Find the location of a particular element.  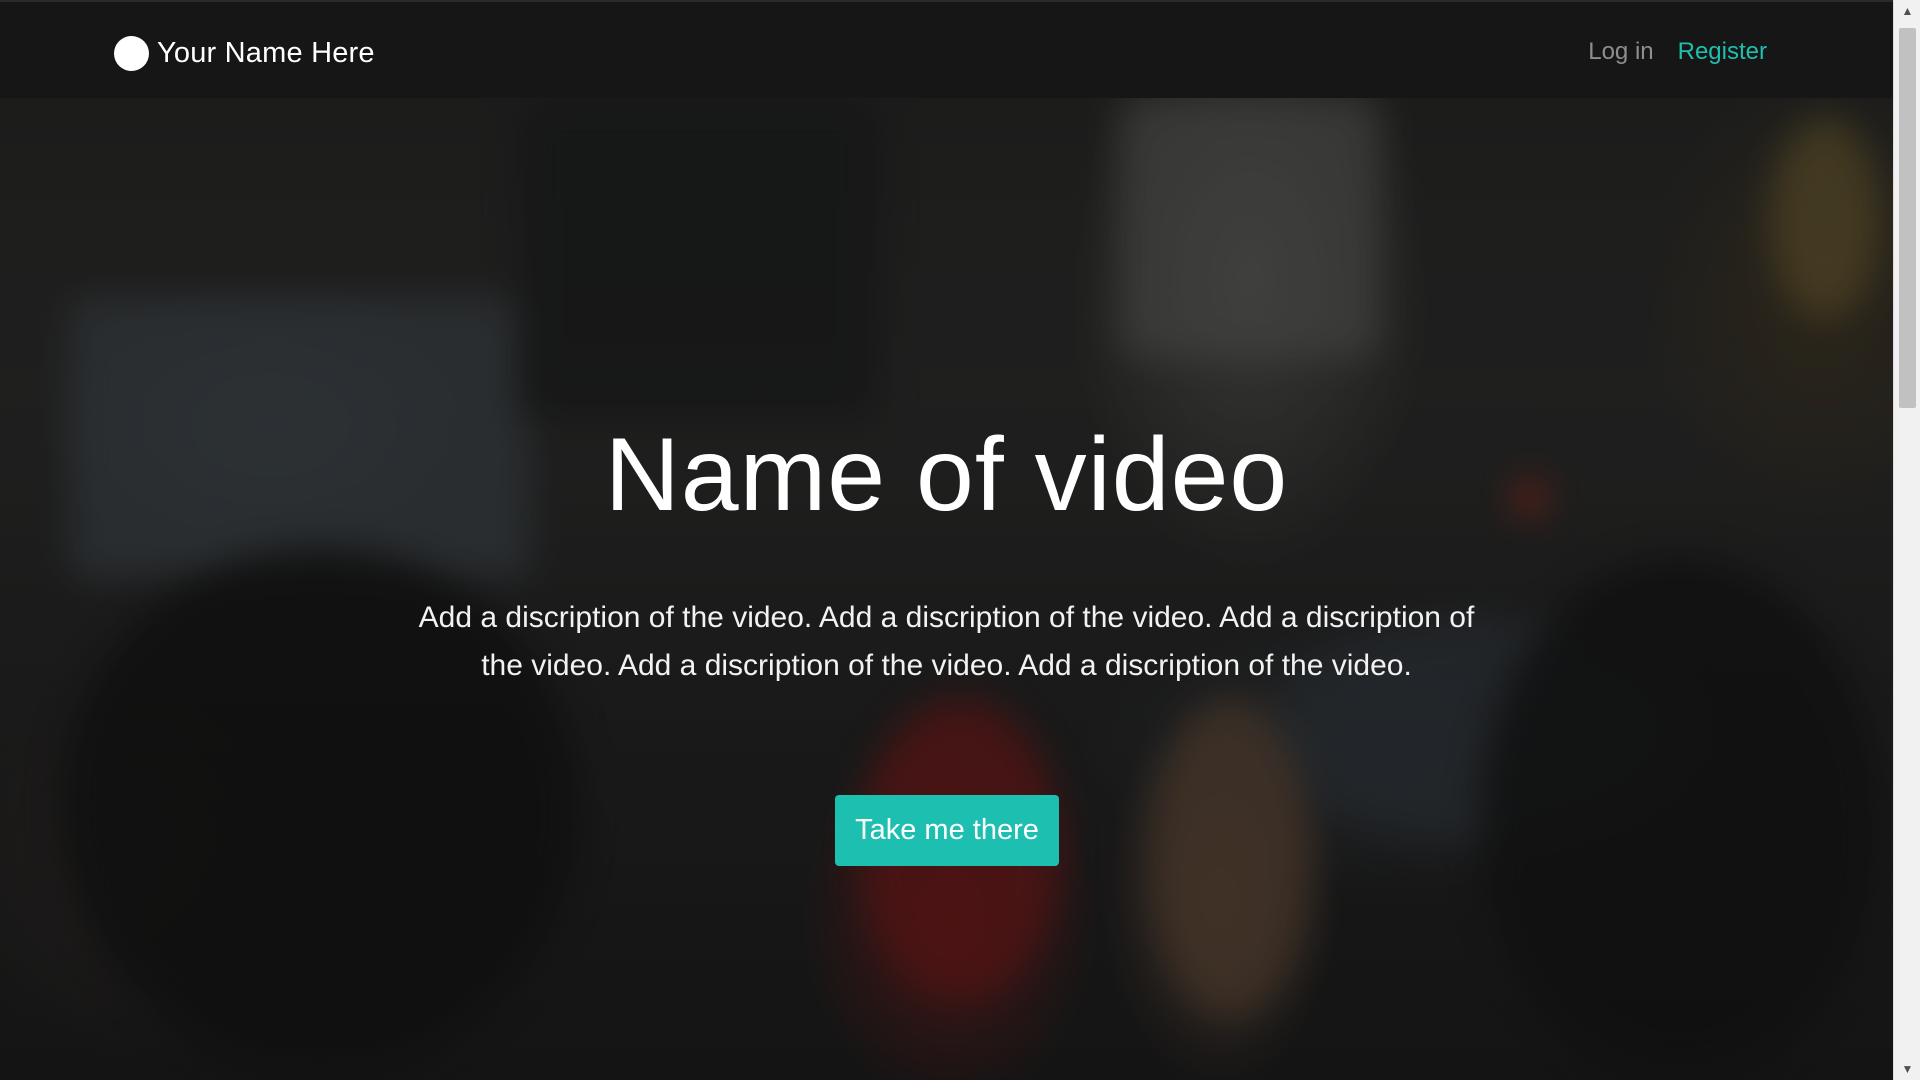

brand-name: Your Name Here is located at coordinates (266, 53).